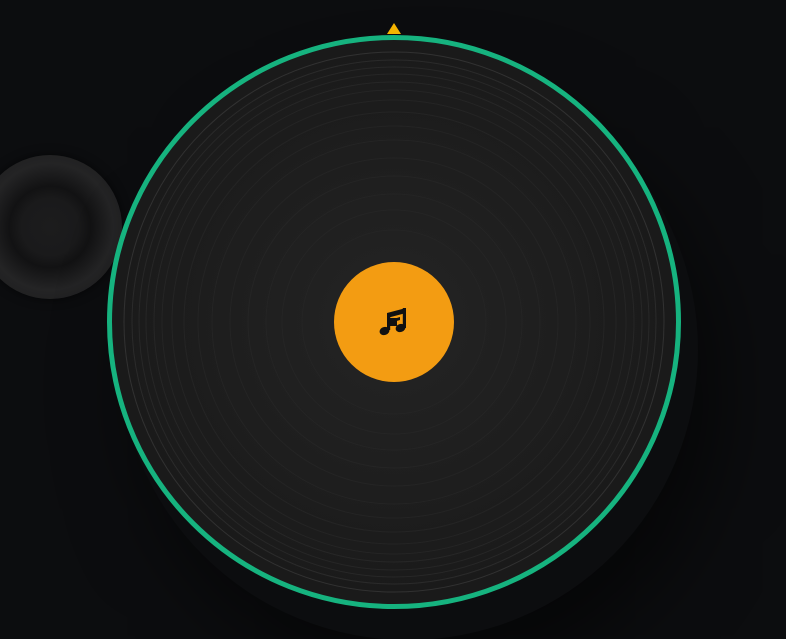 Image resolution: width=786 pixels, height=639 pixels. I want to click on music-note-icon, so click(392, 322).